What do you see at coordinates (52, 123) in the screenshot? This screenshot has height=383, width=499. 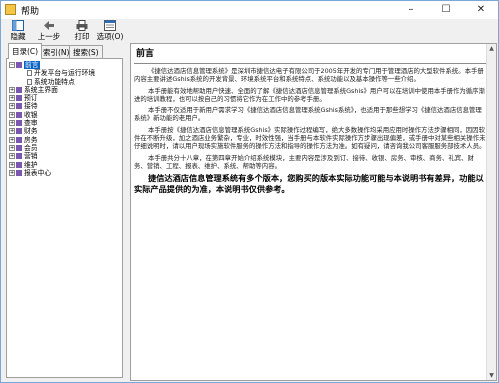 I see `tree-item: + 查审` at bounding box center [52, 123].